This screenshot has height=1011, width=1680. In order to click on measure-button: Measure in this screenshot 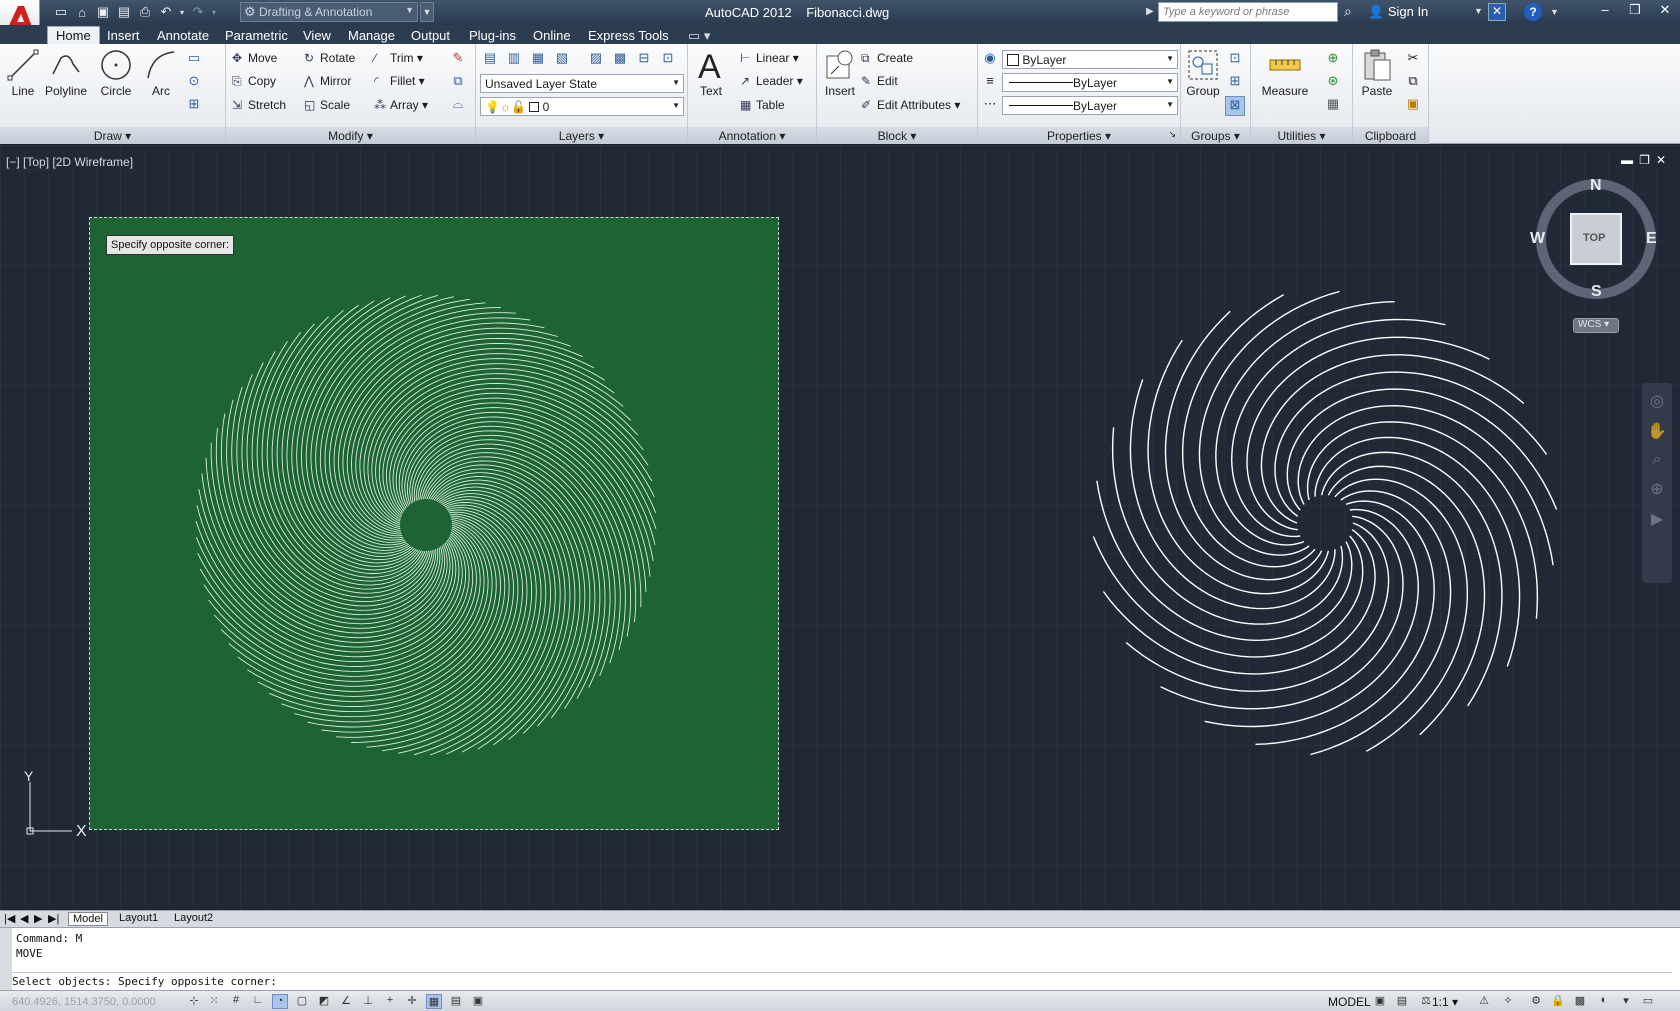, I will do `click(1285, 73)`.